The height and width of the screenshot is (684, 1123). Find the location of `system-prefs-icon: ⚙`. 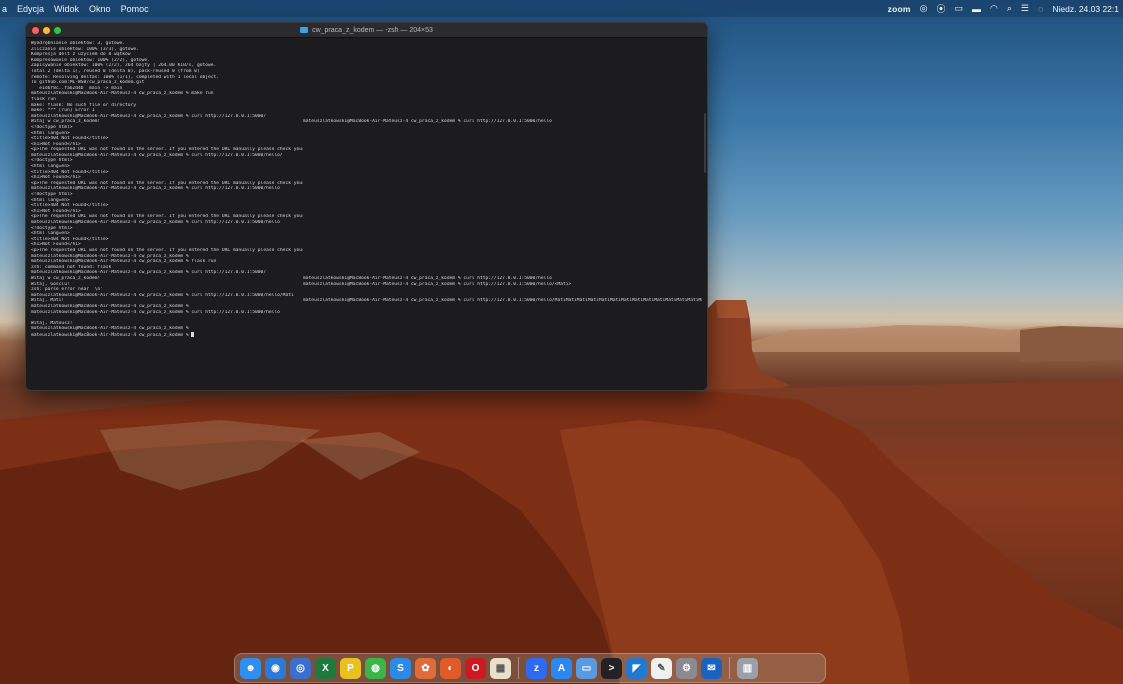

system-prefs-icon: ⚙ is located at coordinates (686, 668).